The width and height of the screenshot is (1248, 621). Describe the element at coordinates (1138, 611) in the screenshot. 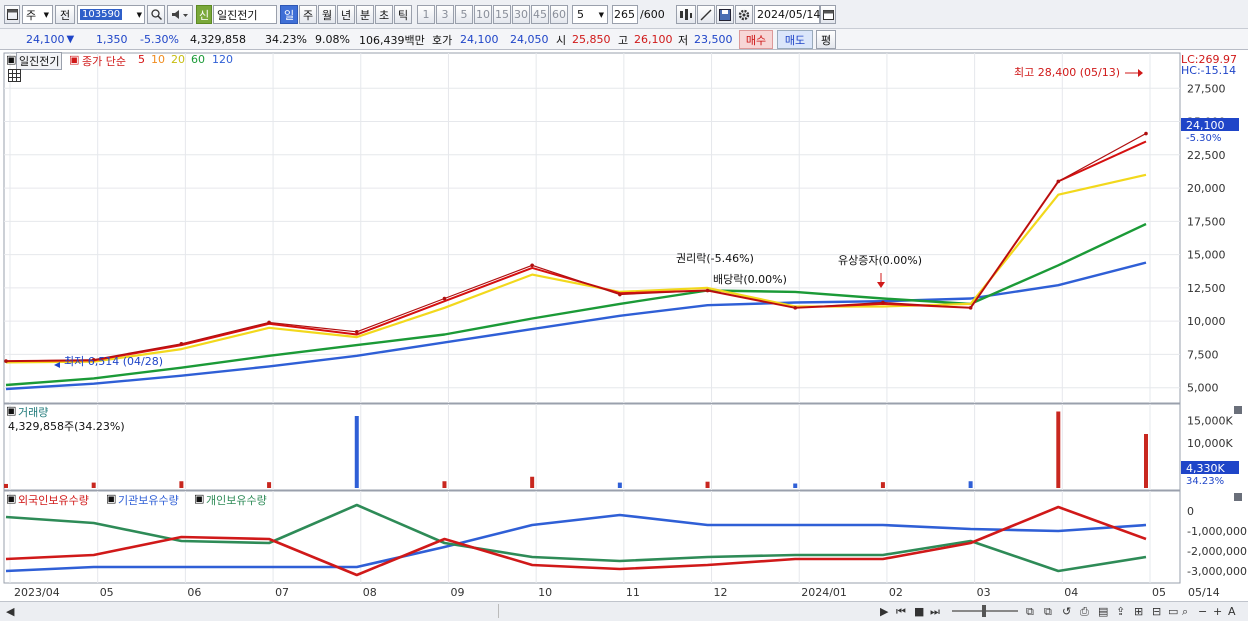

I see `pattern-icon: ⊞` at that location.